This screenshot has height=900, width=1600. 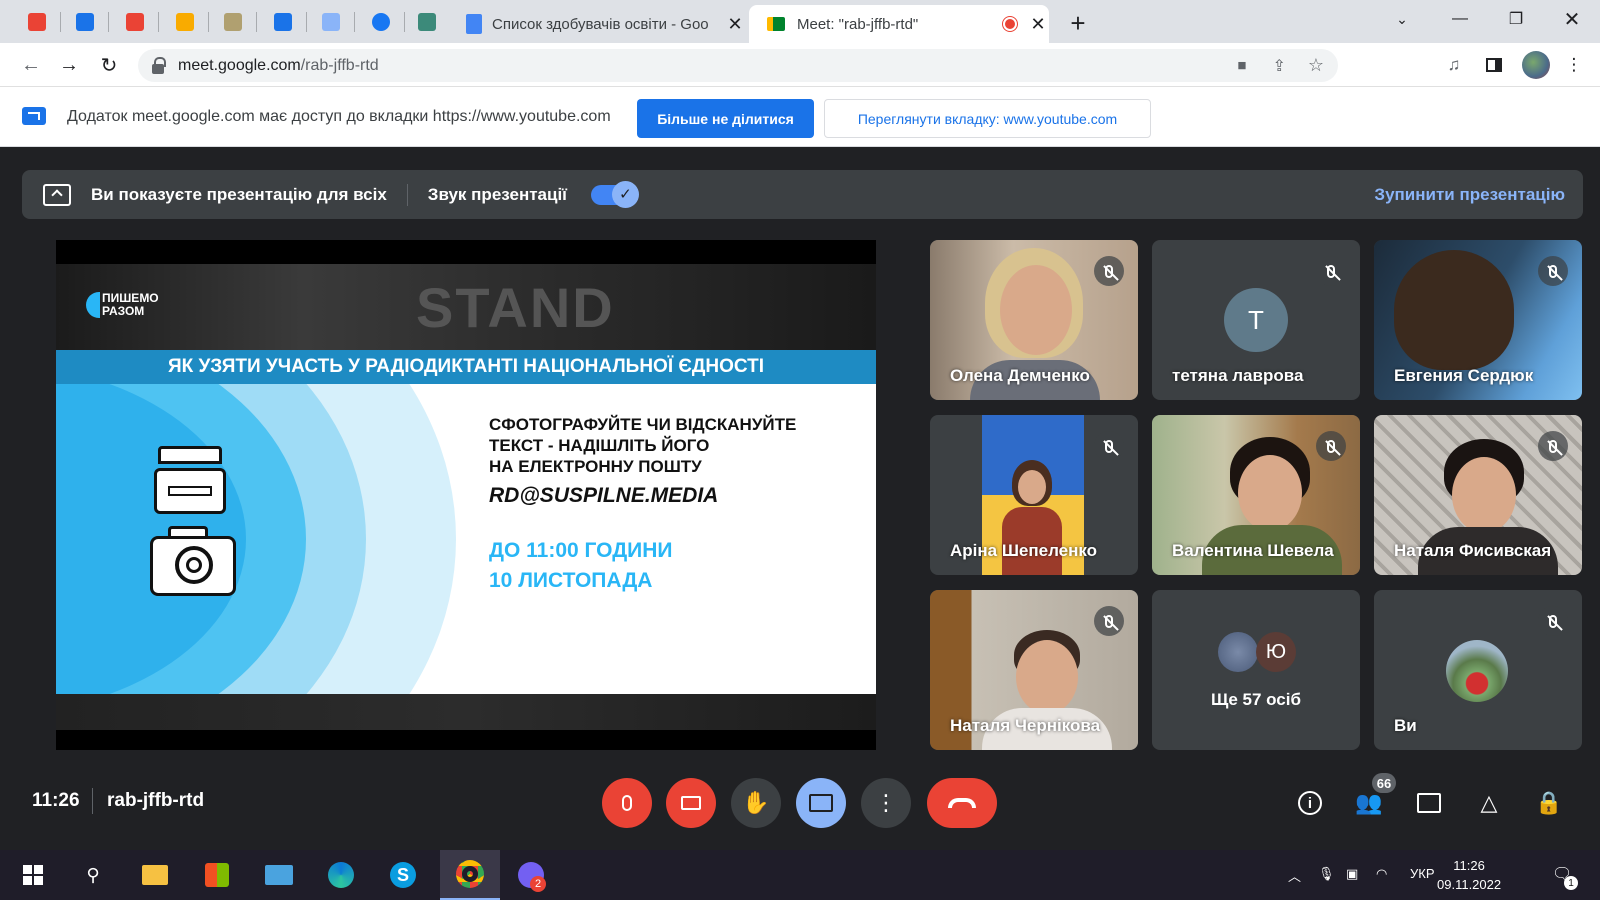 I want to click on hang-up-icon, so click(x=962, y=803).